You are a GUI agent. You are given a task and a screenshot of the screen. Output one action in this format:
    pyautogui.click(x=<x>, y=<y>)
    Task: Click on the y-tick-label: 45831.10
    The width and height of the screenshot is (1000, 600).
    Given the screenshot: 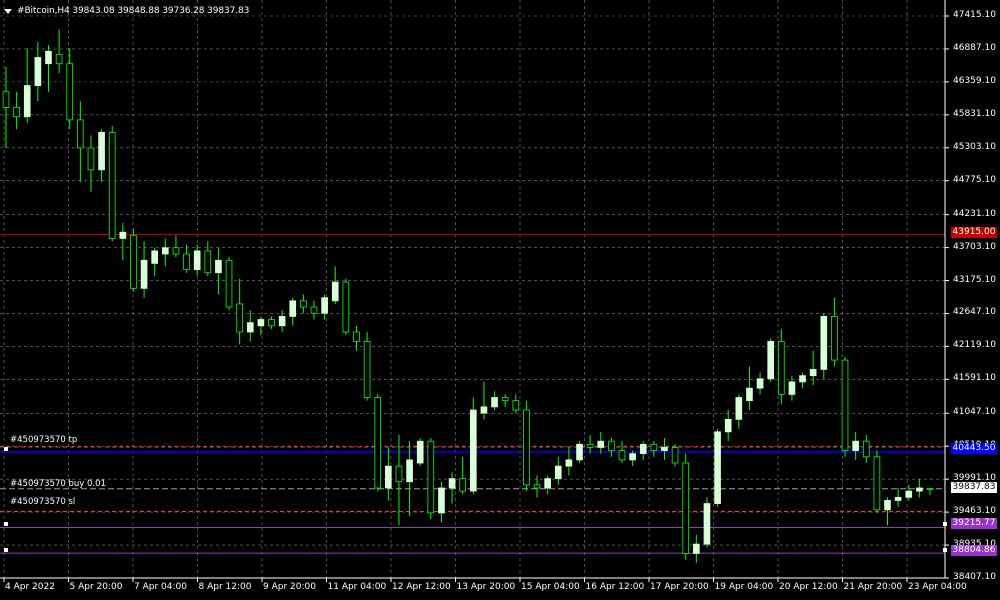 What is the action you would take?
    pyautogui.click(x=974, y=113)
    